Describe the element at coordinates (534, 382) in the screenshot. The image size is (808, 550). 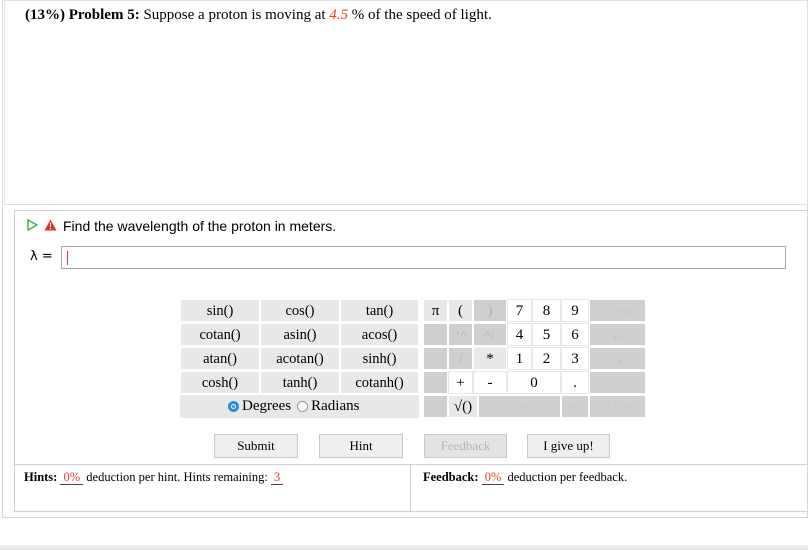
I see `key-0: 0` at that location.